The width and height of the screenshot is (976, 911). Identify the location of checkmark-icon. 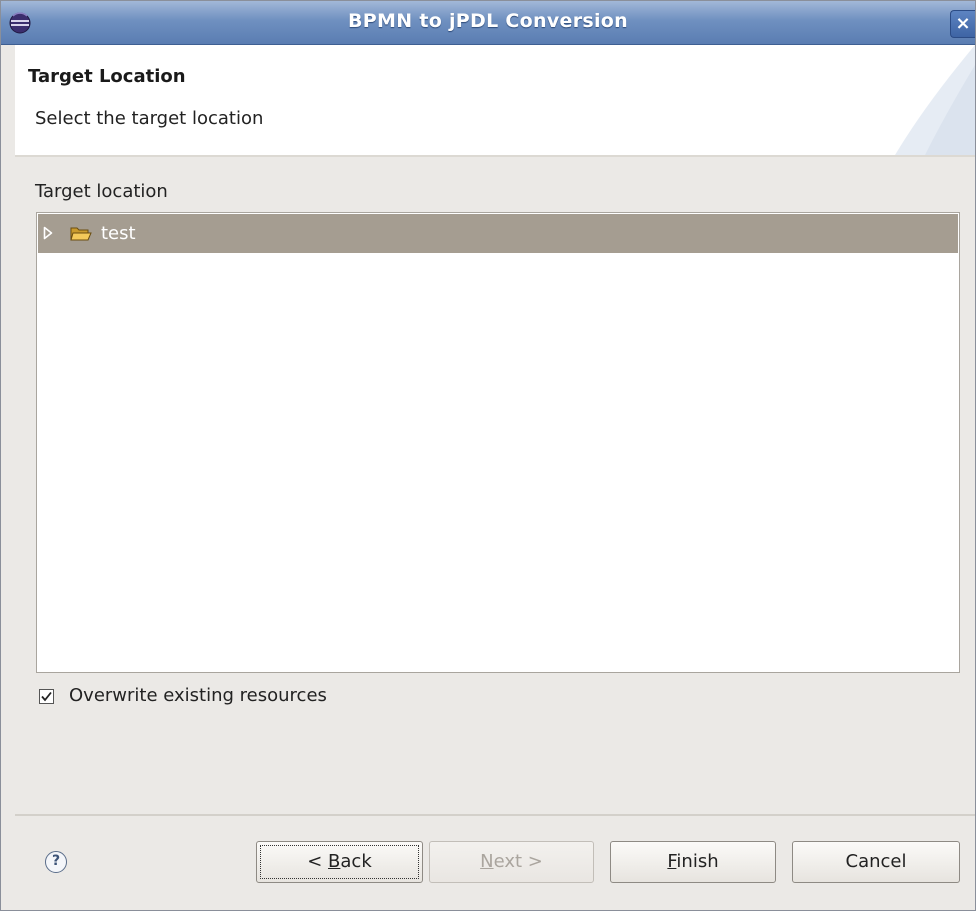
(46, 696).